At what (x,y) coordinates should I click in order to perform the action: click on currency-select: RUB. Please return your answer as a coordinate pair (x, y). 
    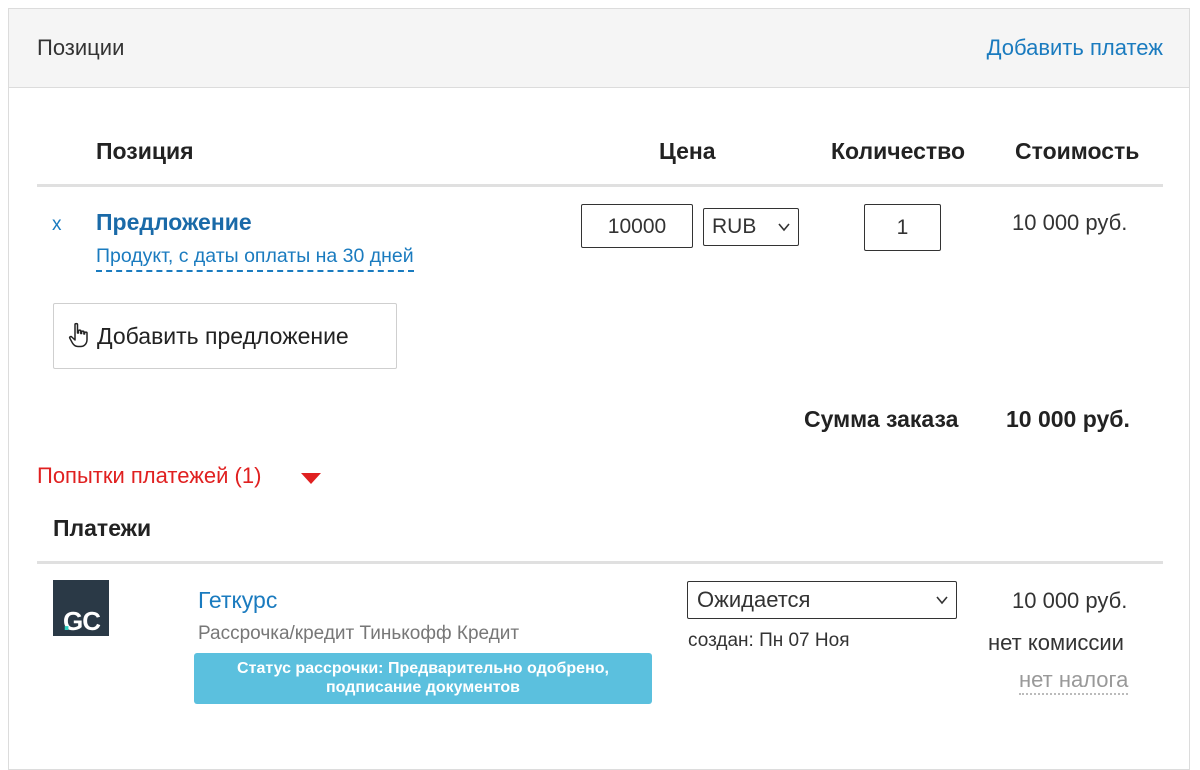
    Looking at the image, I should click on (751, 227).